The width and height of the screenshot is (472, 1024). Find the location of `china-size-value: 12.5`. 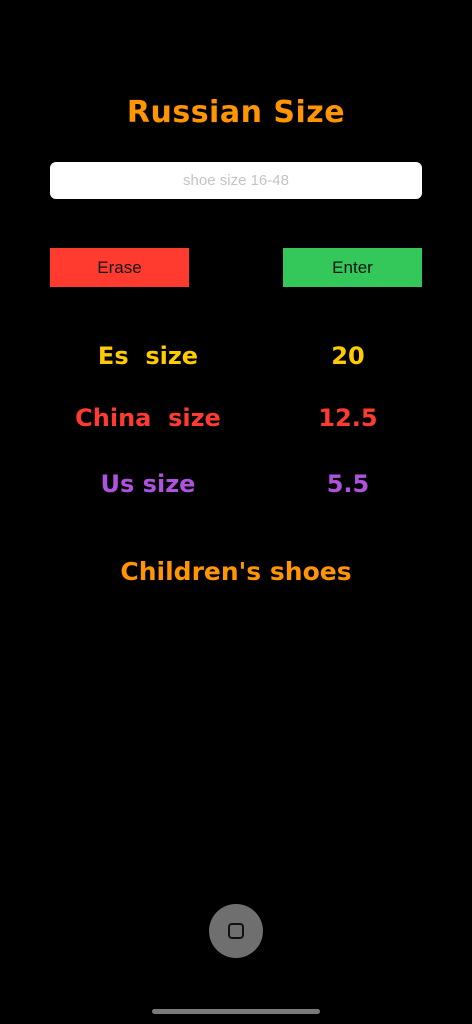

china-size-value: 12.5 is located at coordinates (348, 418).